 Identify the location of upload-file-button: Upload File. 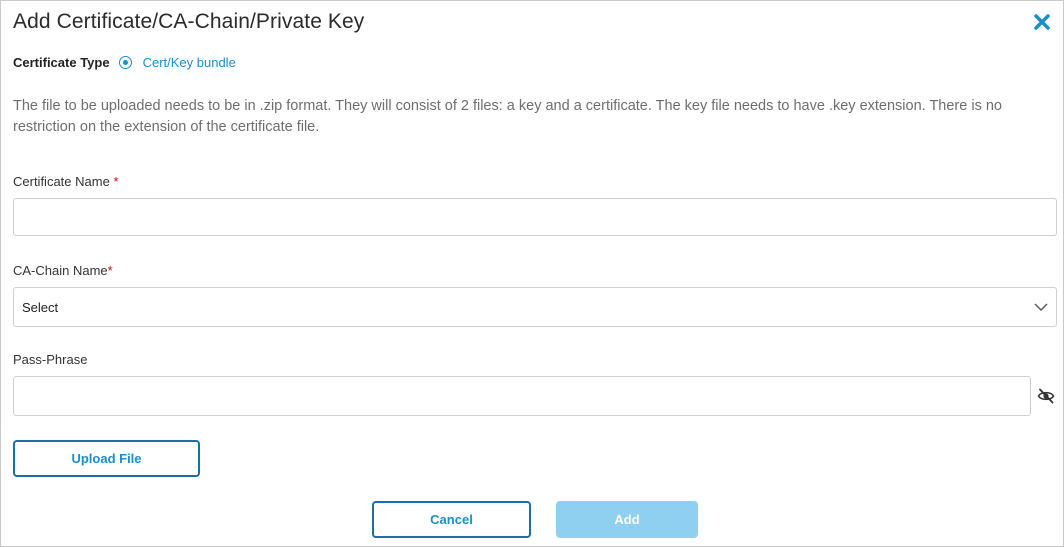
(106, 458).